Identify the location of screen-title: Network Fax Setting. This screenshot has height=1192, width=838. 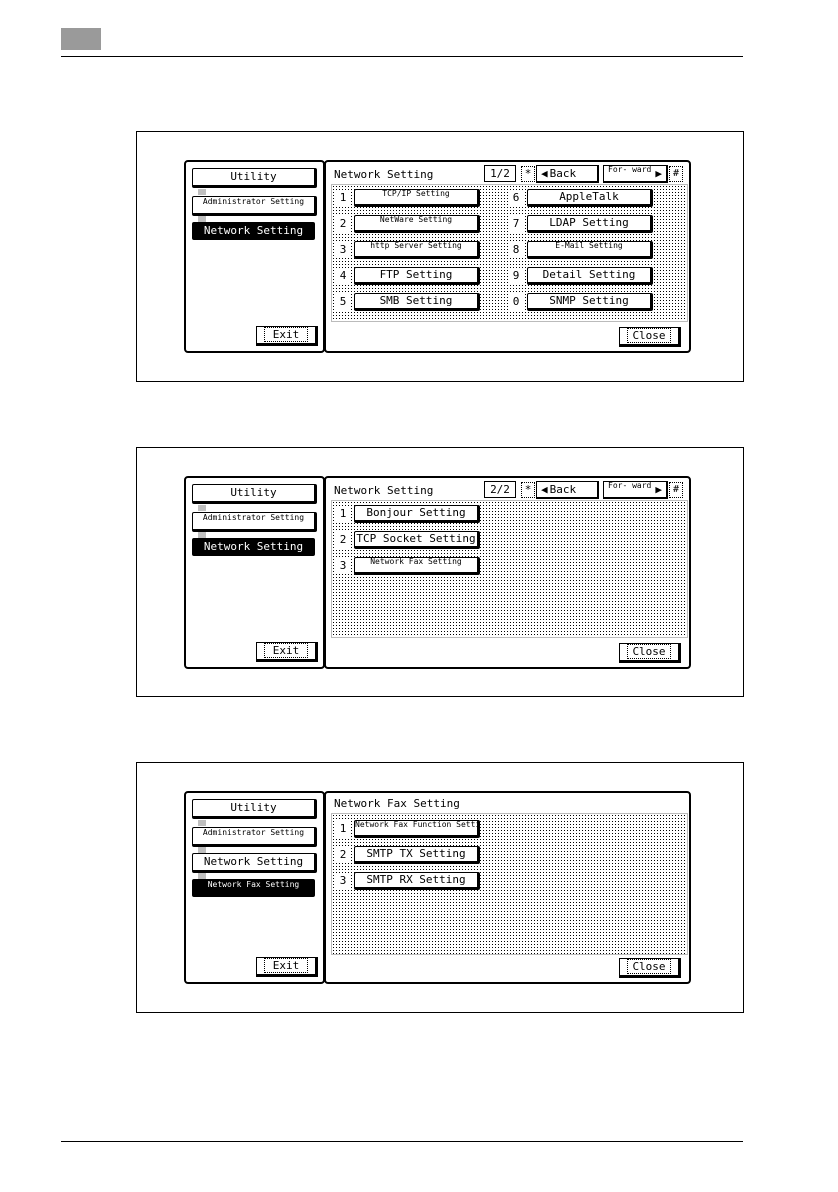
(397, 803).